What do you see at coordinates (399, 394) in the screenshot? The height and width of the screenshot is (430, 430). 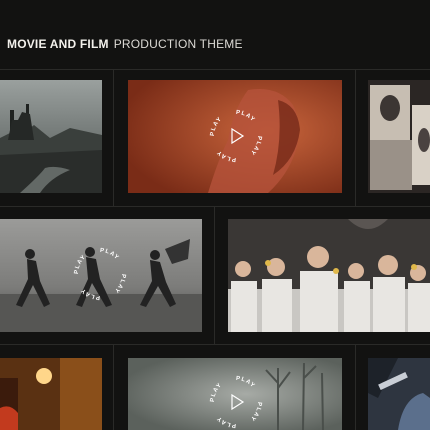 I see `thumbnail-blue-still` at bounding box center [399, 394].